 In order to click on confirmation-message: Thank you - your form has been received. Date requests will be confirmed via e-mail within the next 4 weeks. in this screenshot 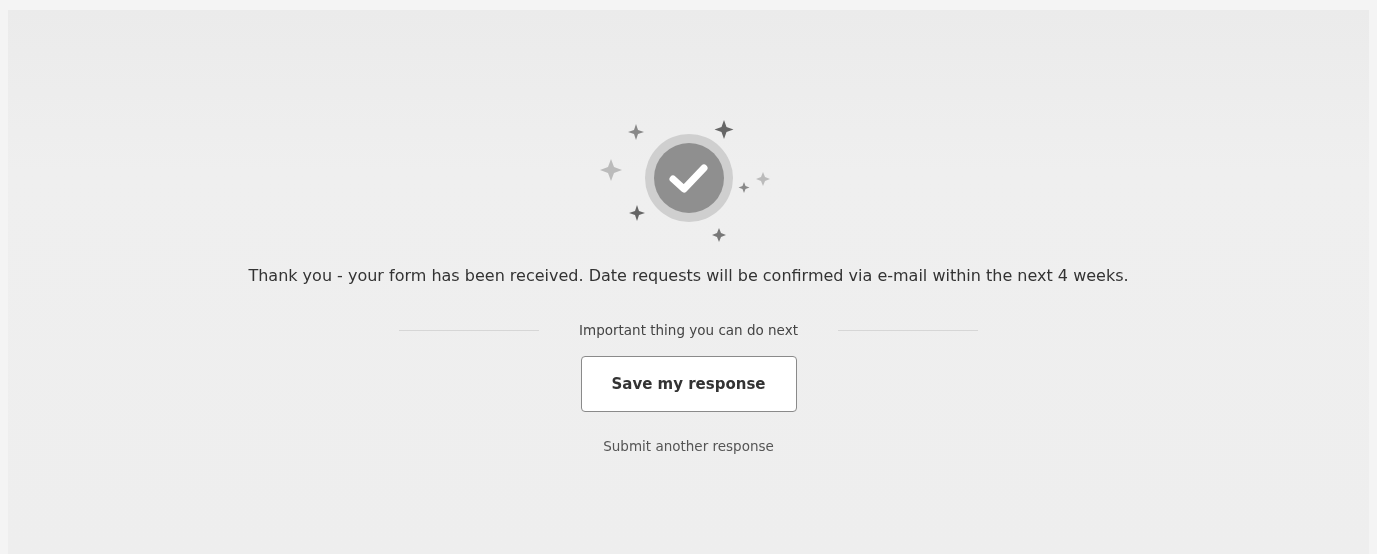, I will do `click(688, 276)`.